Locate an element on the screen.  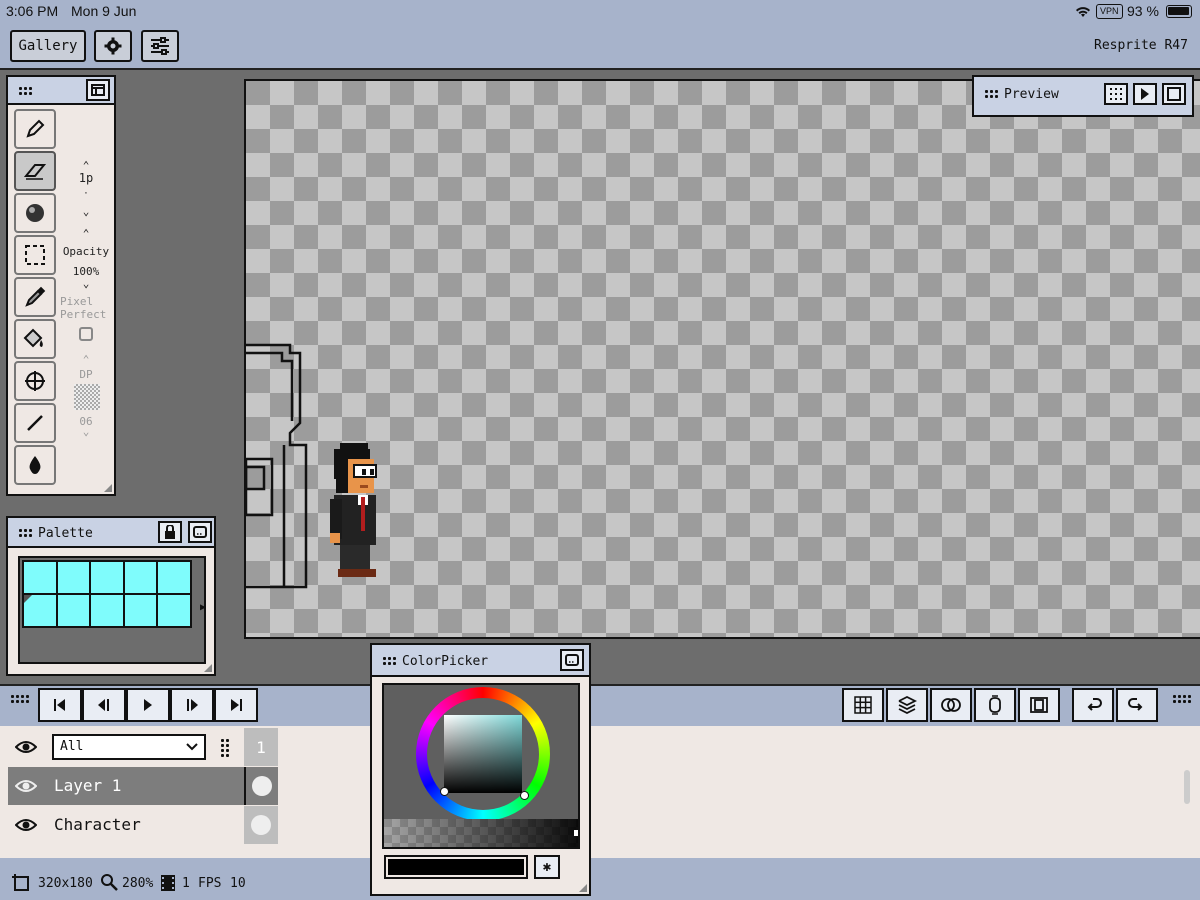
opacity-handle is located at coordinates (576, 833).